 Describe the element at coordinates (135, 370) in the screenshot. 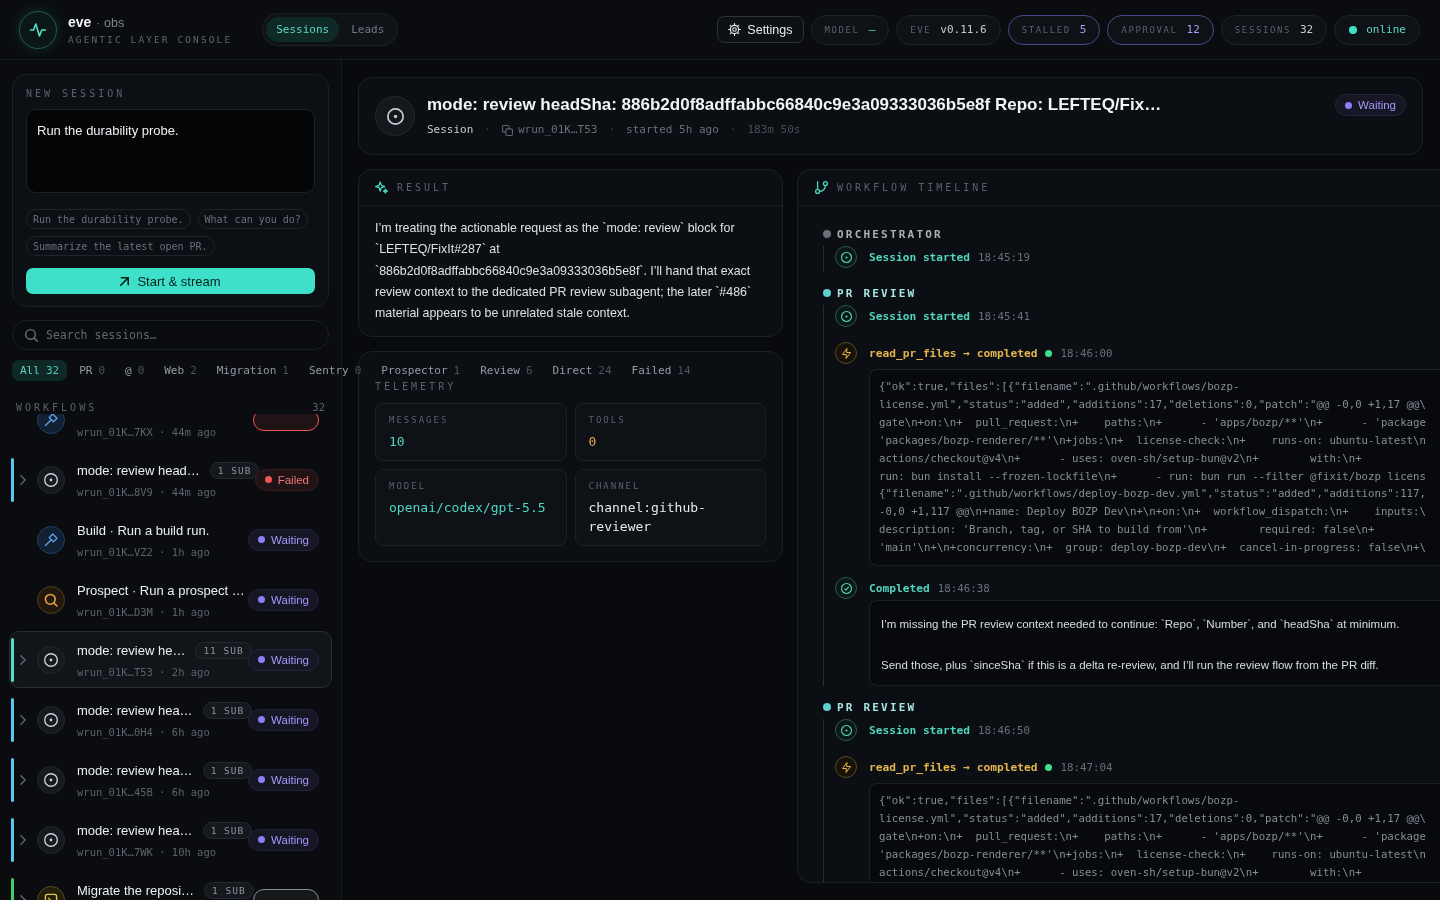

I see `filter-tab: @ 0` at that location.